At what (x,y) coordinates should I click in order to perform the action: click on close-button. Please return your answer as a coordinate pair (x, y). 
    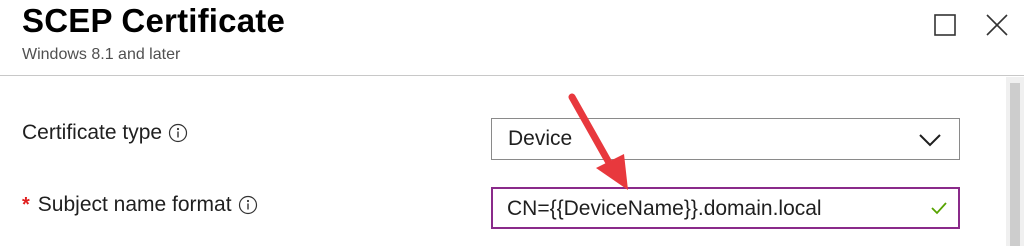
    Looking at the image, I should click on (997, 25).